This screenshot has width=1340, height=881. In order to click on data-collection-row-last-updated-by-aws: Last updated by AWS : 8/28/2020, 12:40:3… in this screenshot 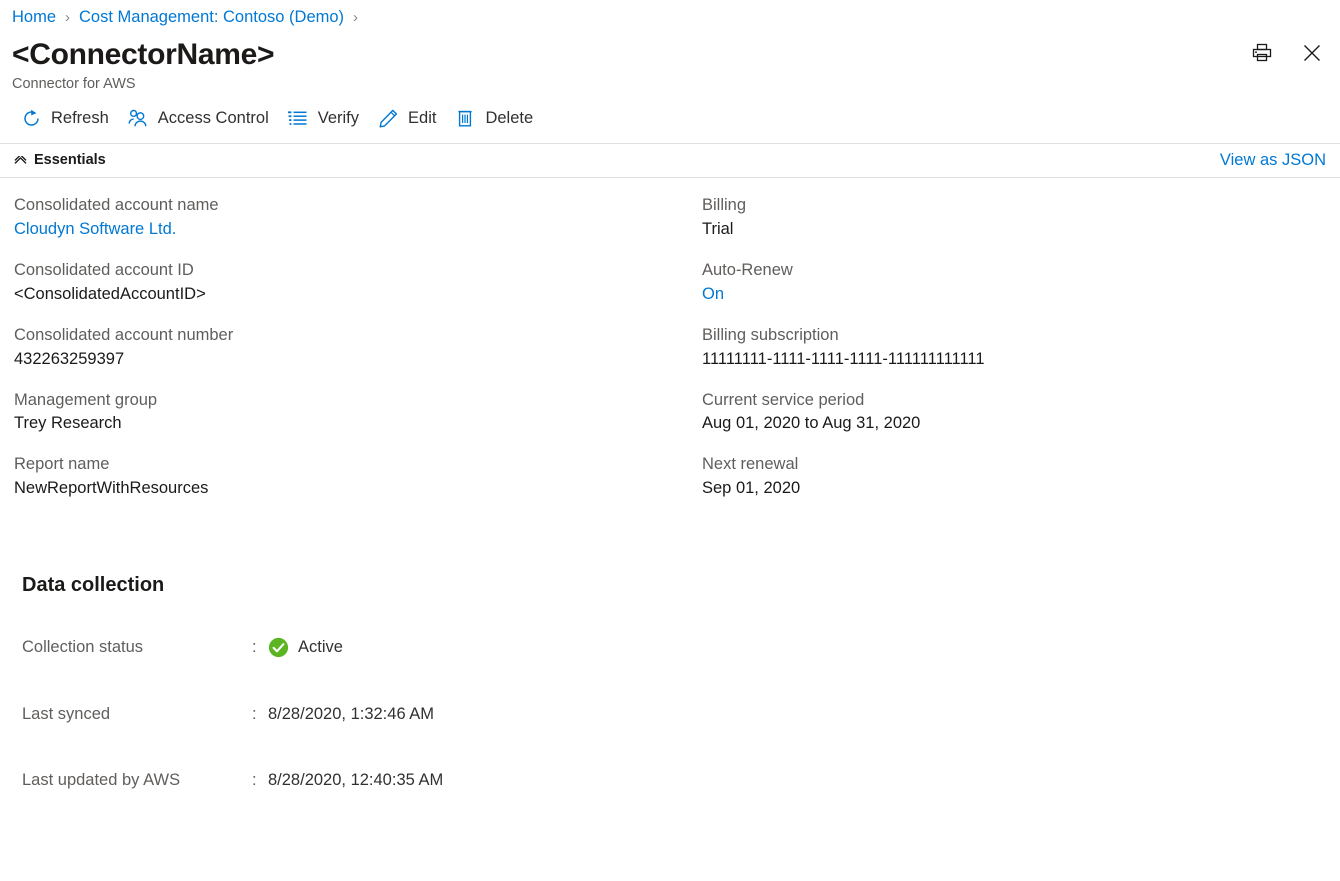, I will do `click(674, 780)`.